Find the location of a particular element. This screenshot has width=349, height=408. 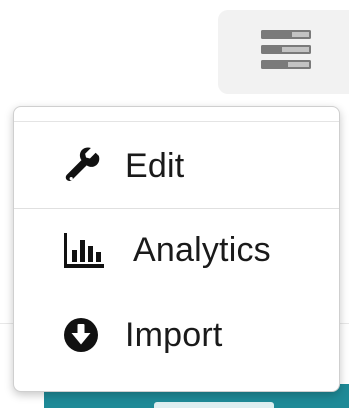

download-circle-icon is located at coordinates (81, 335).